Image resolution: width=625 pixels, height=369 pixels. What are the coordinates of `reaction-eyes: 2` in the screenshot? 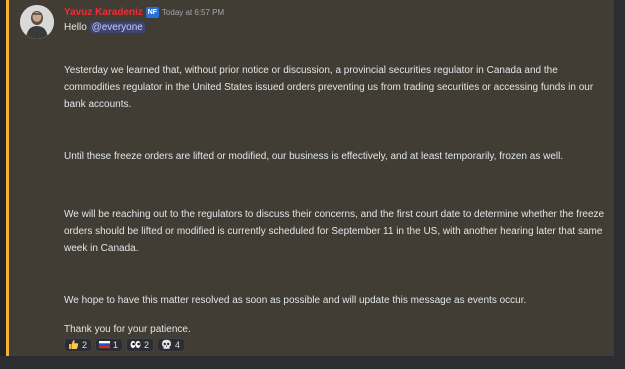 It's located at (140, 345).